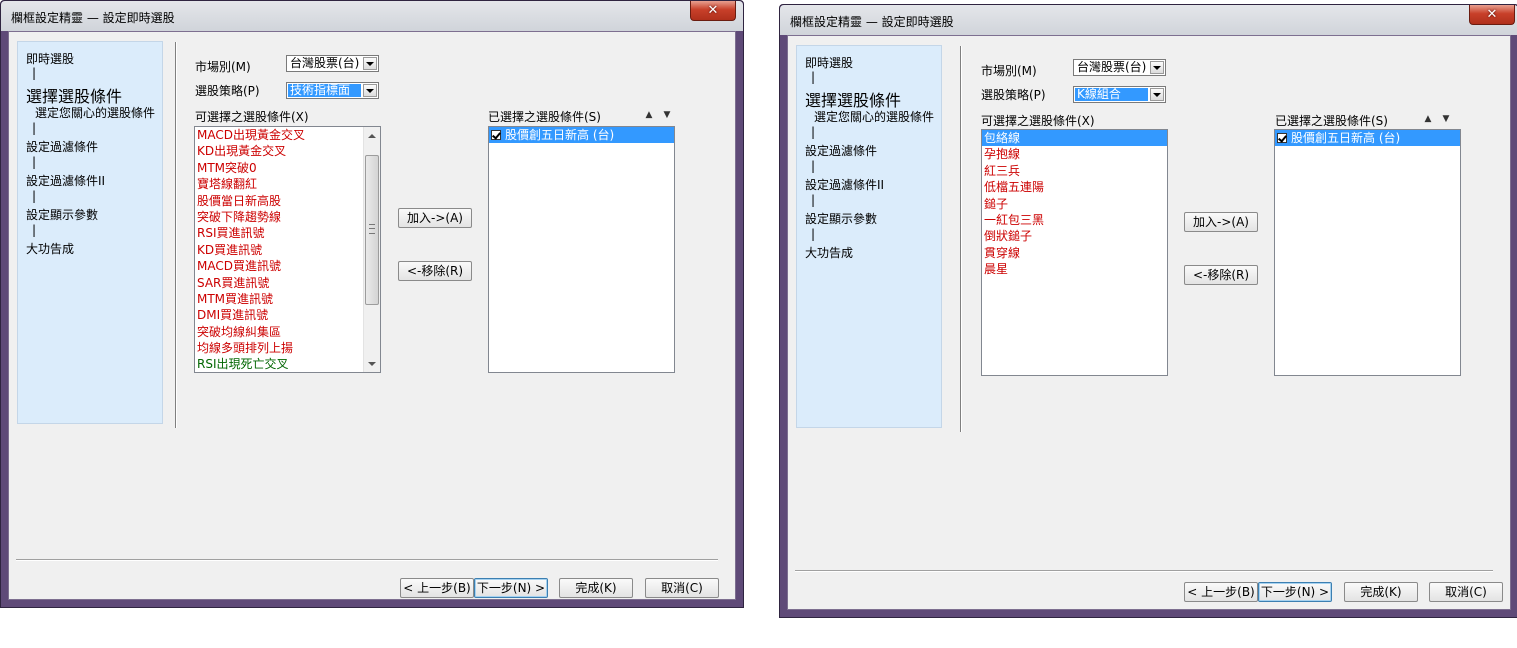 The height and width of the screenshot is (648, 1517). What do you see at coordinates (1074, 269) in the screenshot?
I see `condition-list-item: 晨星` at bounding box center [1074, 269].